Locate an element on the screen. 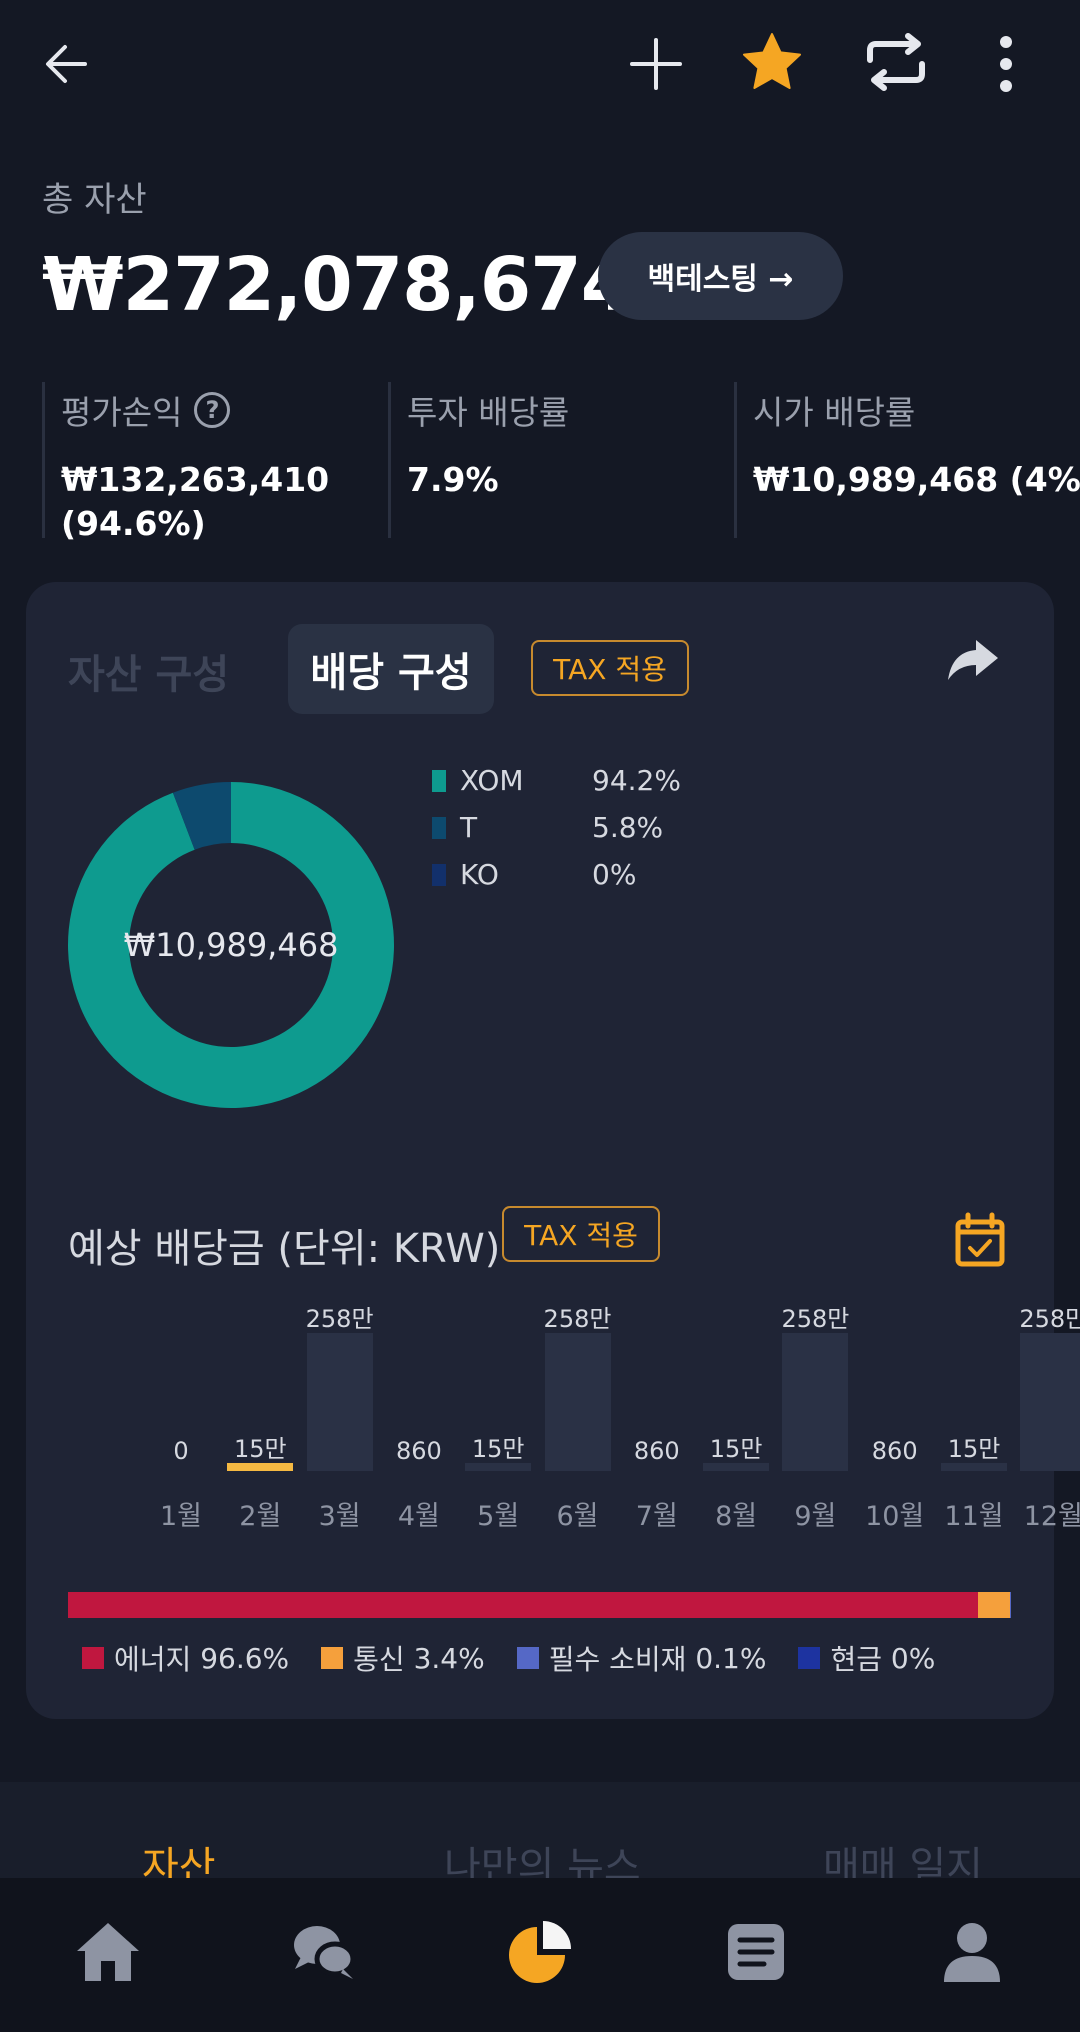 Image resolution: width=1080 pixels, height=2032 pixels. stat-market-yield: 시가 배당률 ₩10,989,468 (4%) is located at coordinates (907, 460).